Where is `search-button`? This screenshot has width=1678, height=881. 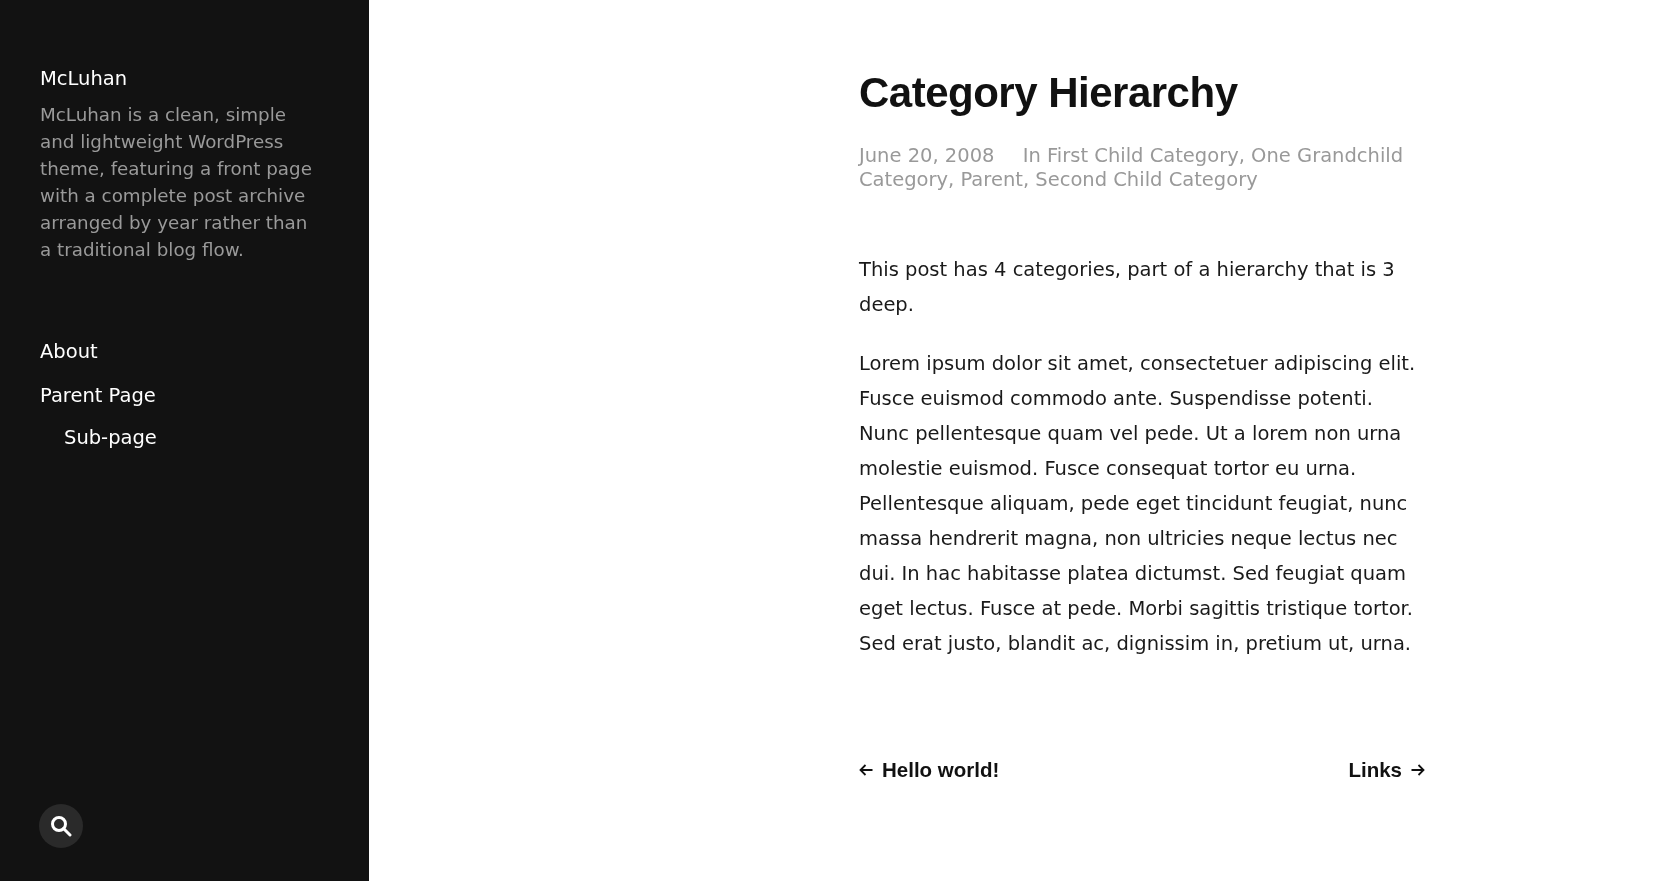 search-button is located at coordinates (61, 826).